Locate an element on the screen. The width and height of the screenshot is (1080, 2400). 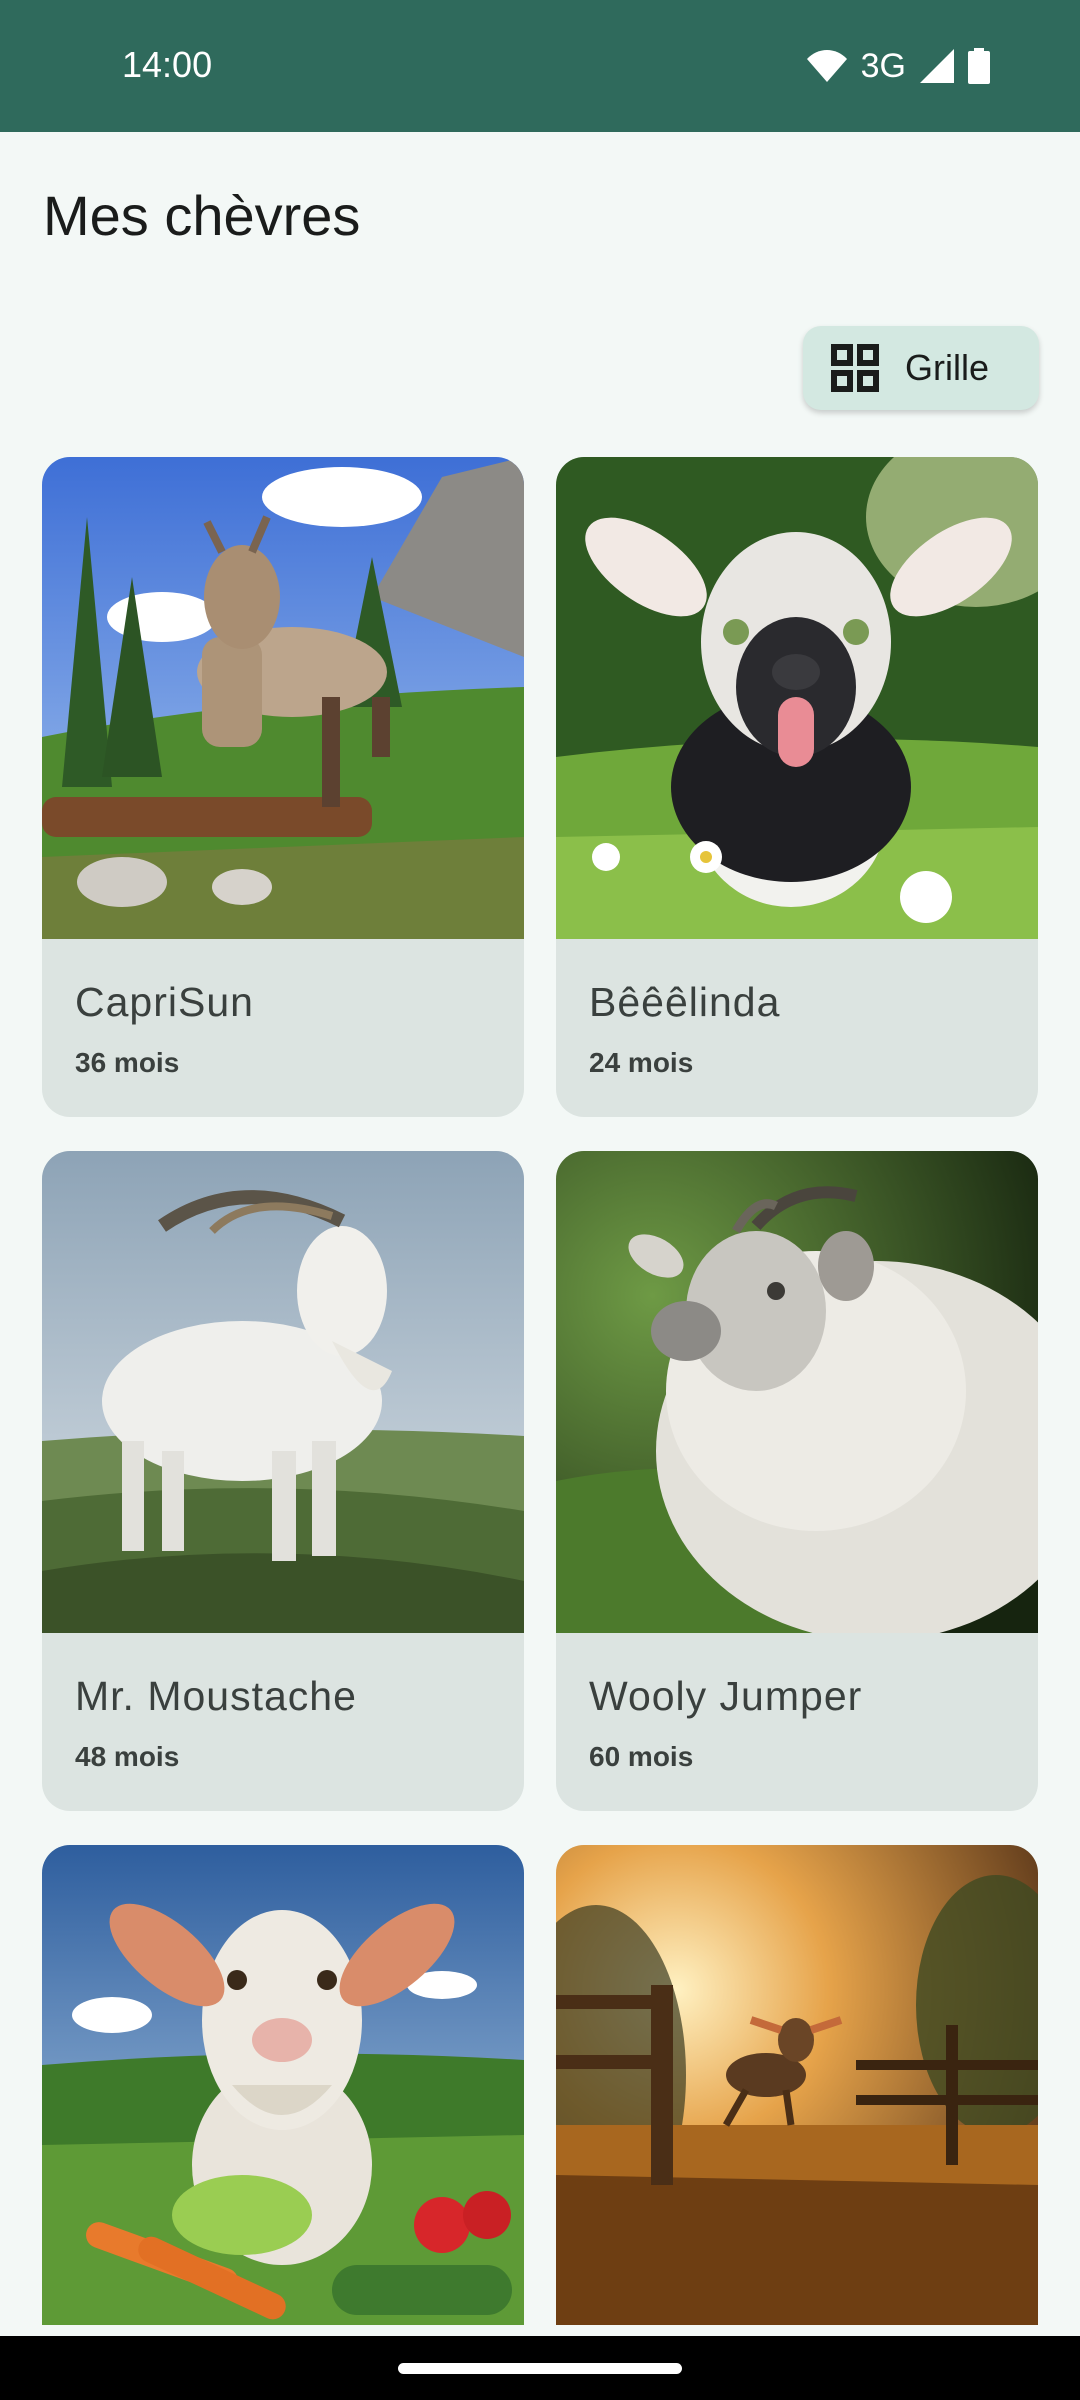
home-gesture-handle is located at coordinates (540, 2368).